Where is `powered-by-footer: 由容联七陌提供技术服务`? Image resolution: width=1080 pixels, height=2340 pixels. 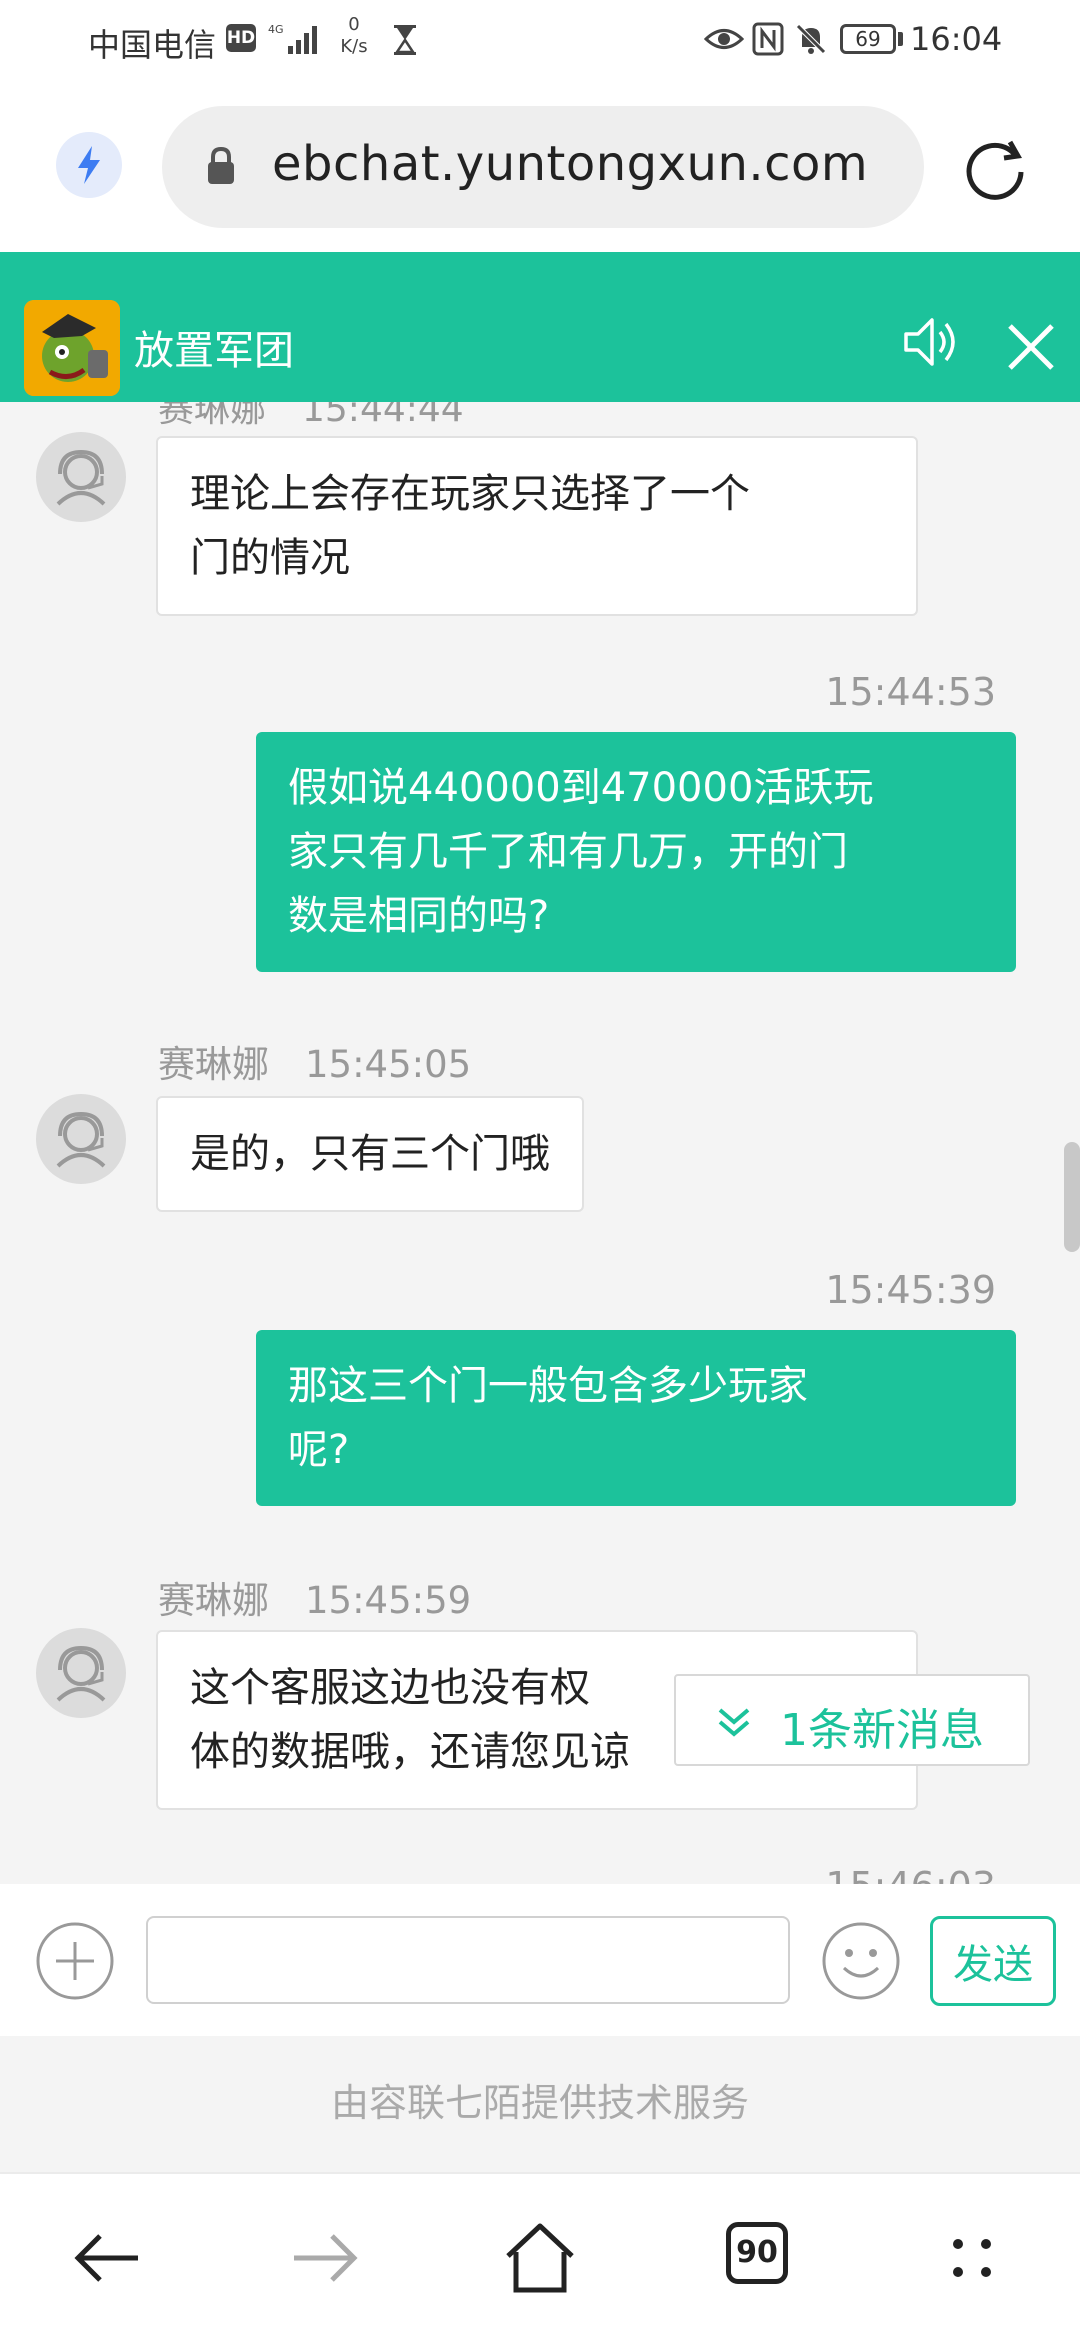 powered-by-footer: 由容联七陌提供技术服务 is located at coordinates (540, 2104).